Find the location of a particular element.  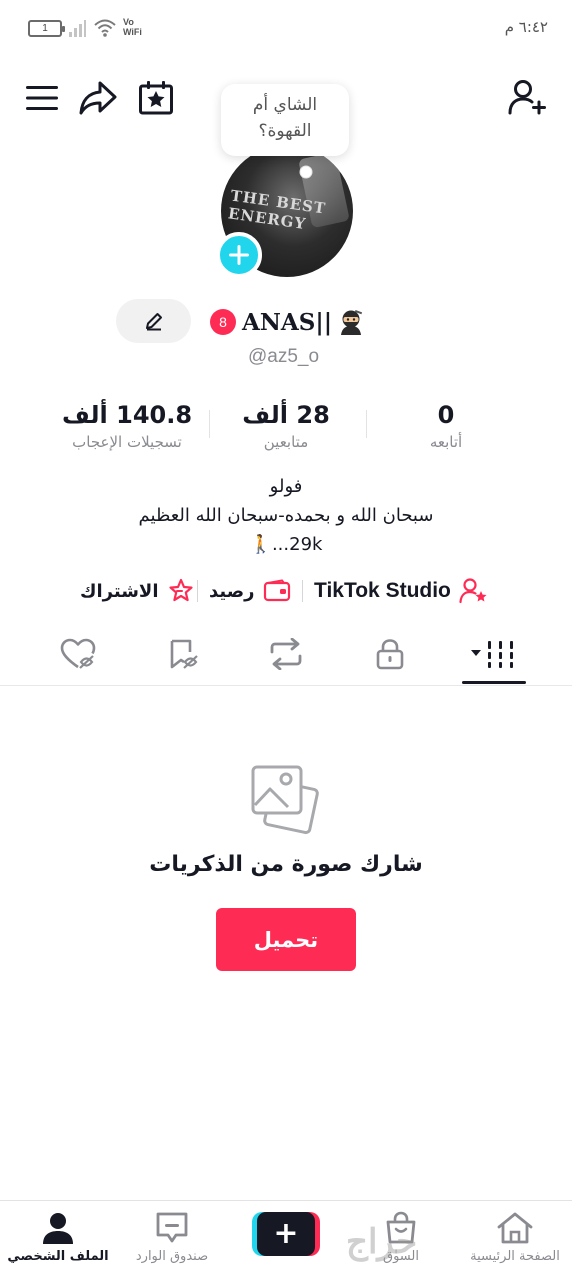

name-row: 8 ANAS|| is located at coordinates (287, 322).